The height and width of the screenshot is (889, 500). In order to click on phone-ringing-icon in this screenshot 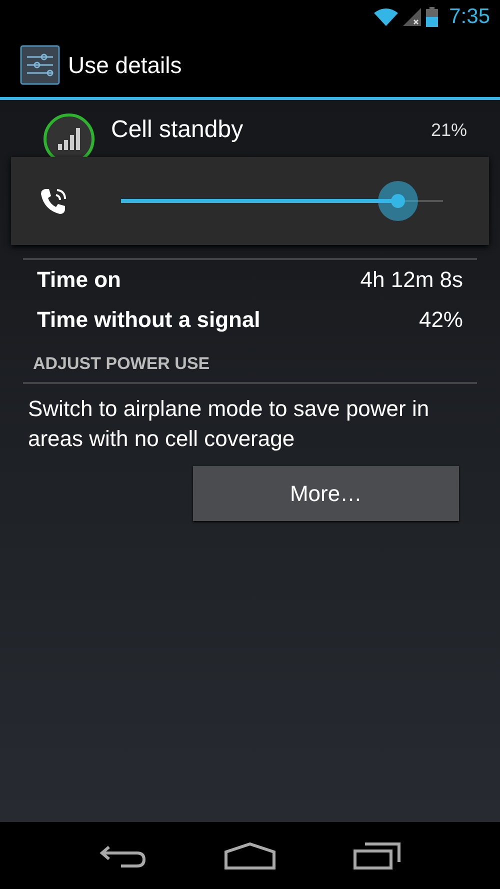, I will do `click(54, 201)`.